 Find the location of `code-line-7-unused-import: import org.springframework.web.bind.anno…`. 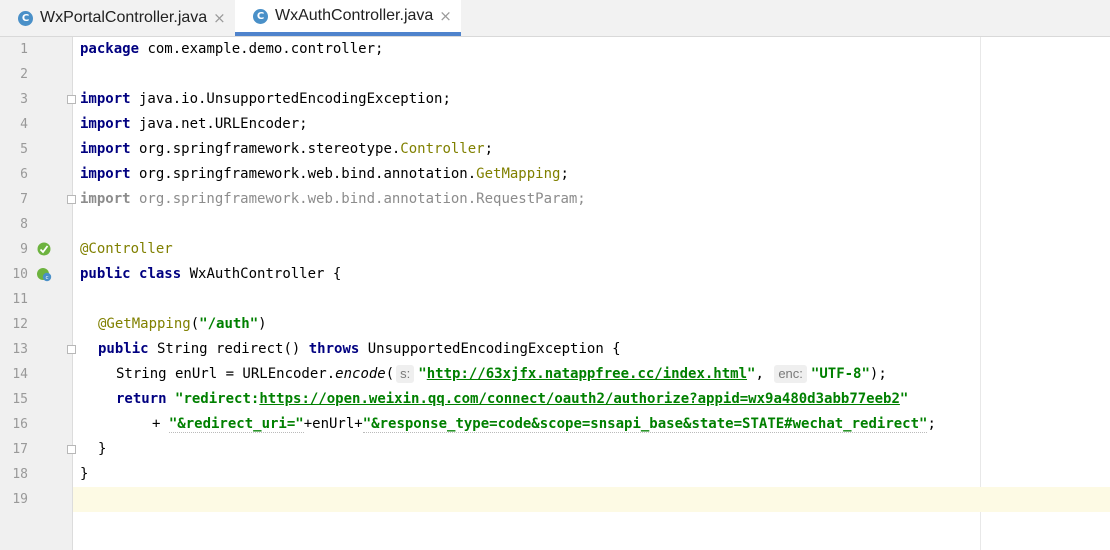

code-line-7-unused-import: import org.springframework.web.bind.anno… is located at coordinates (333, 199).